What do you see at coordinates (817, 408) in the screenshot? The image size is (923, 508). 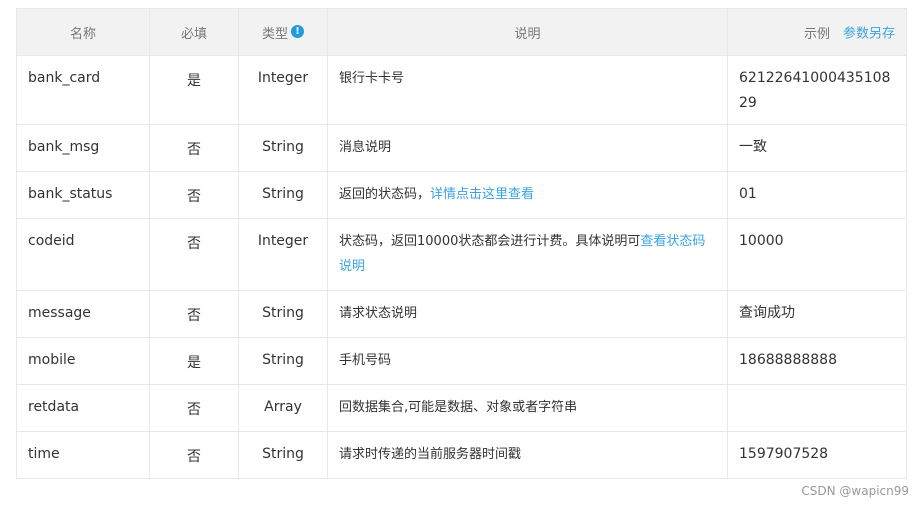 I see `param-example` at bounding box center [817, 408].